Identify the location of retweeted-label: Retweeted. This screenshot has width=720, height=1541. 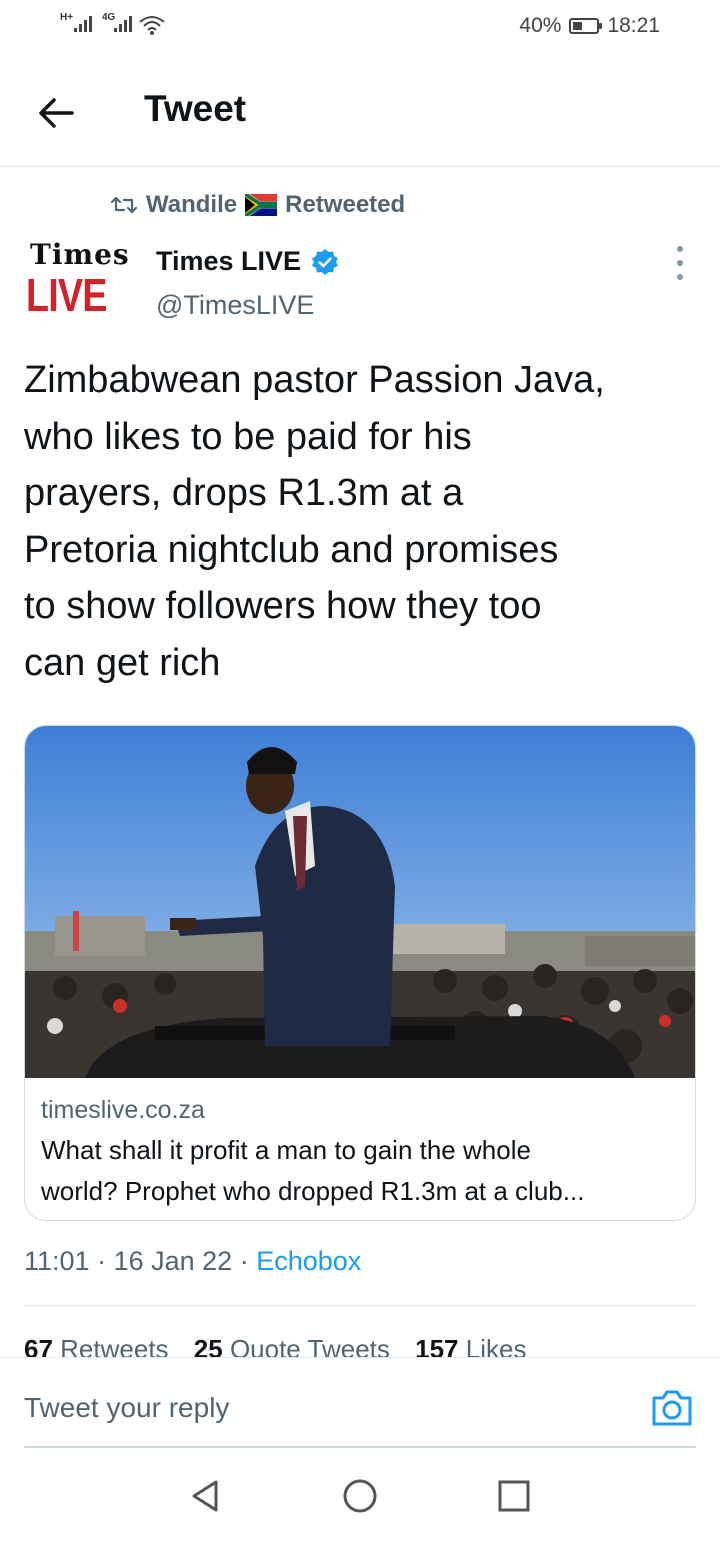
(345, 204).